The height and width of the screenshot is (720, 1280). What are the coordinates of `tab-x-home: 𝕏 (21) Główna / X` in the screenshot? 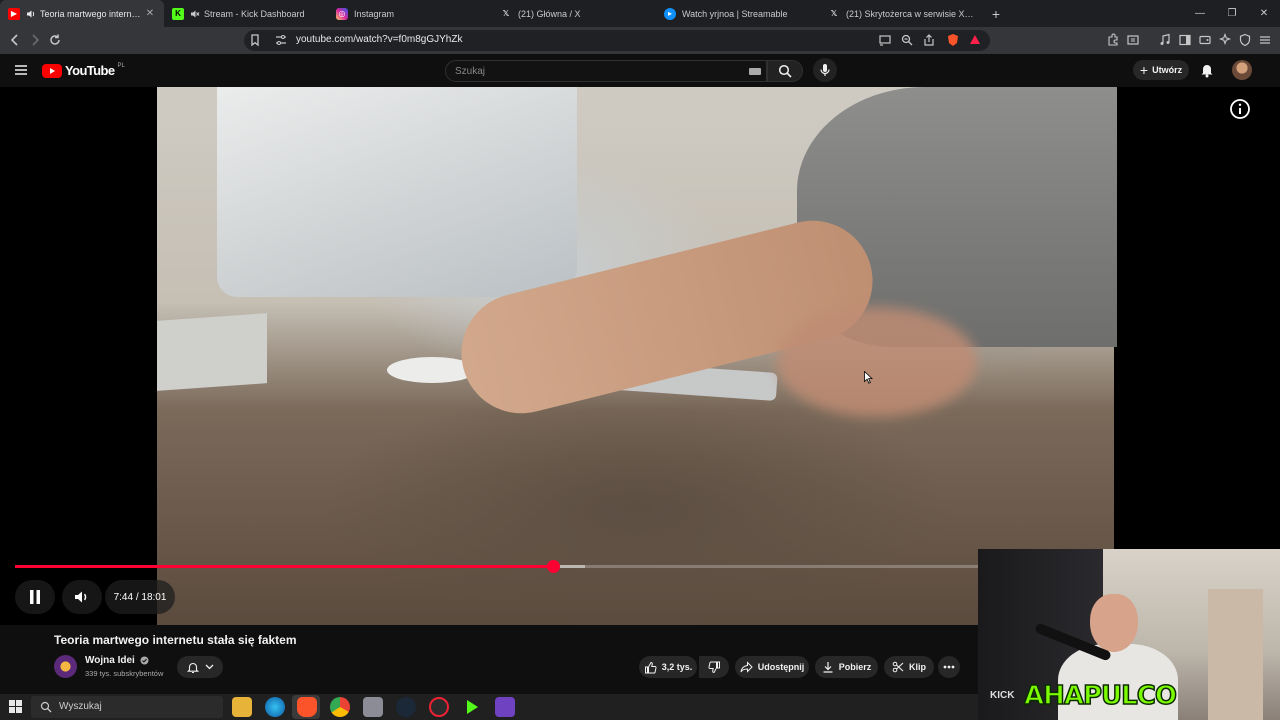 It's located at (574, 13).